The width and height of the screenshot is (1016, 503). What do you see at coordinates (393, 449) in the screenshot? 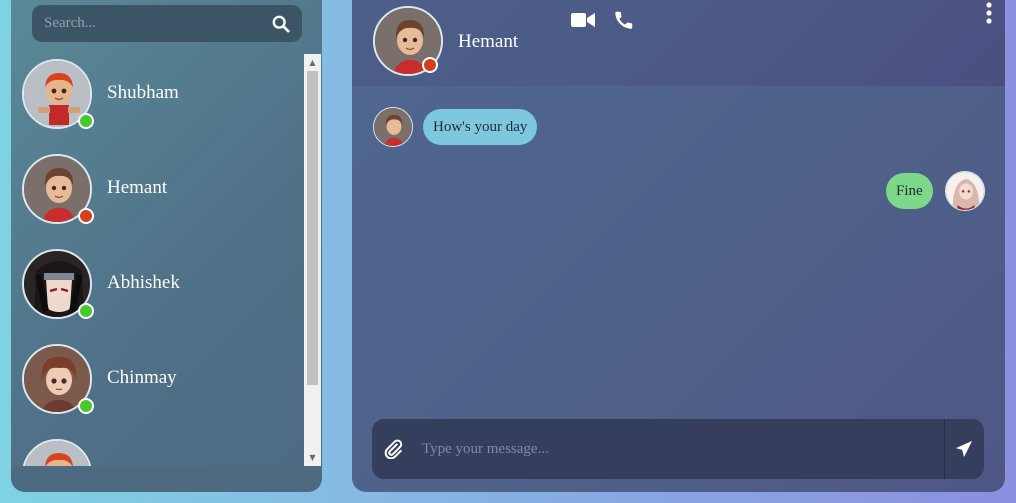
I see `paperclip-icon` at bounding box center [393, 449].